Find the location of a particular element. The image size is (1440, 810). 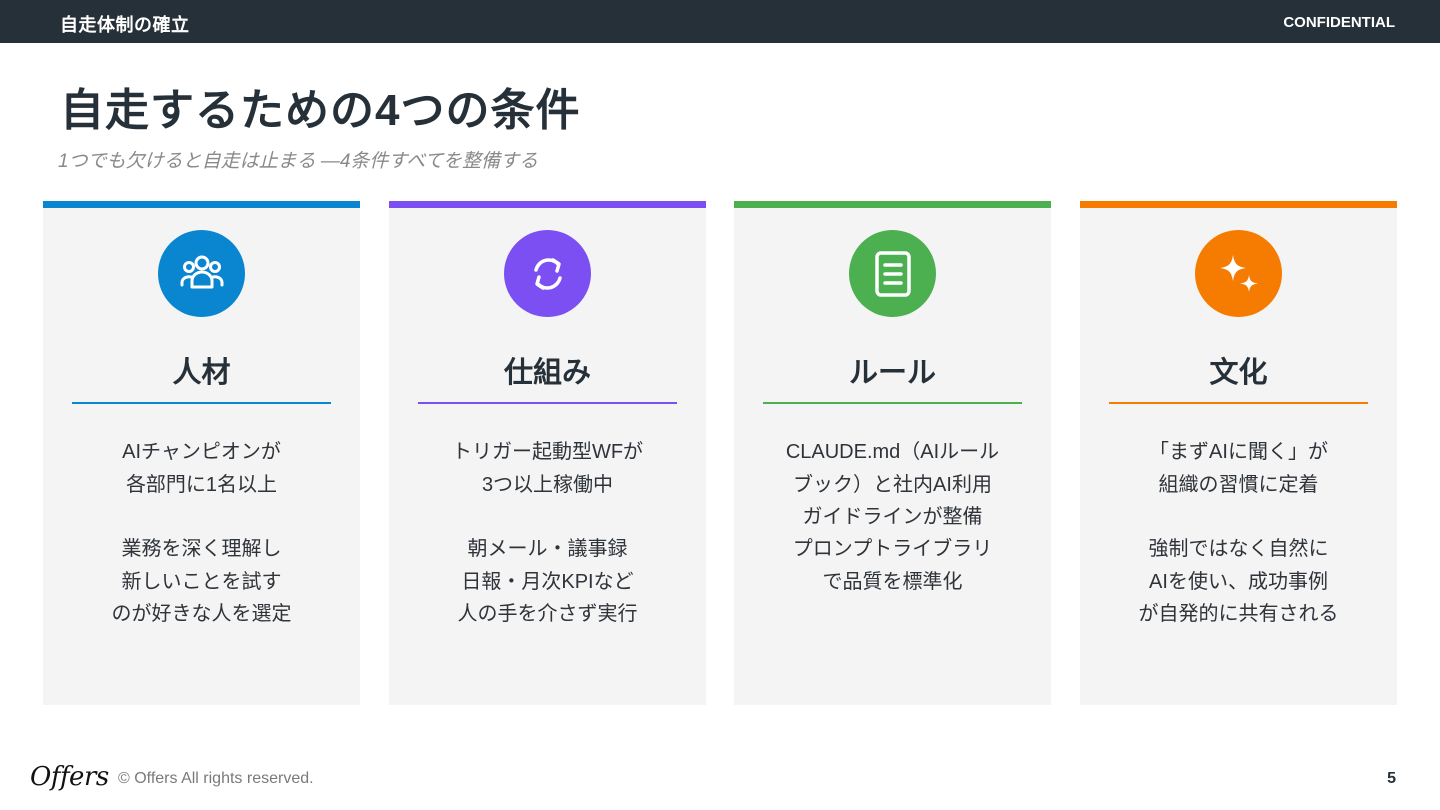

desc-line: 新しいことを試す is located at coordinates (201, 581).